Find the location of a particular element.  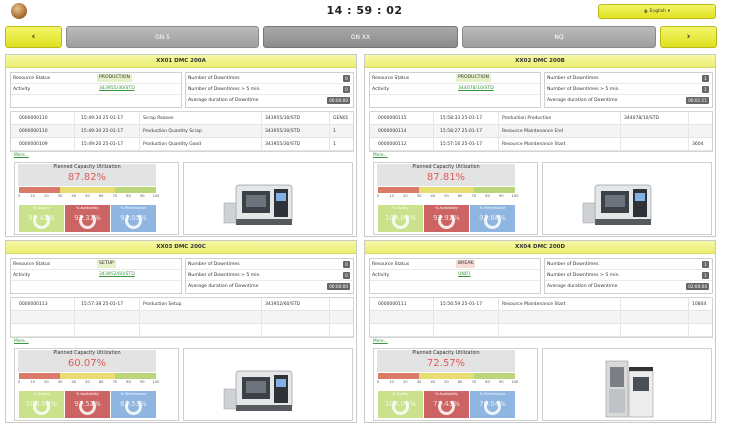

event-description: Production Setup is located at coordinates (162, 304).